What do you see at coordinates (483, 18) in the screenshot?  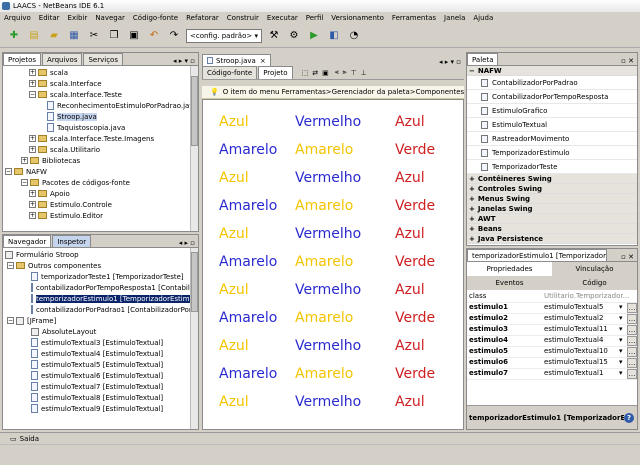 I see `menu-ajuda: Ajuda` at bounding box center [483, 18].